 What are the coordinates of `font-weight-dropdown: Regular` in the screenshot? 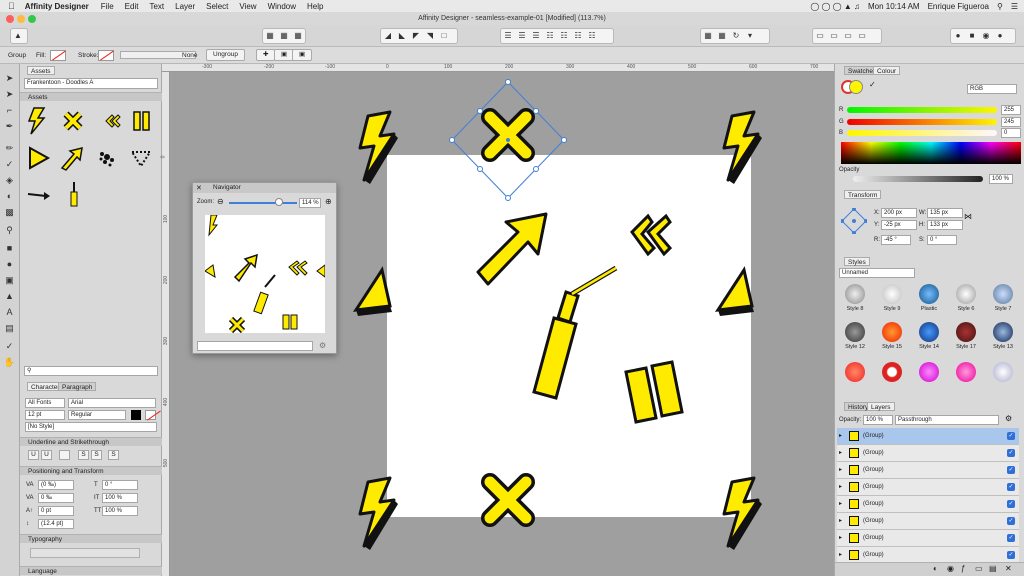 It's located at (97, 415).